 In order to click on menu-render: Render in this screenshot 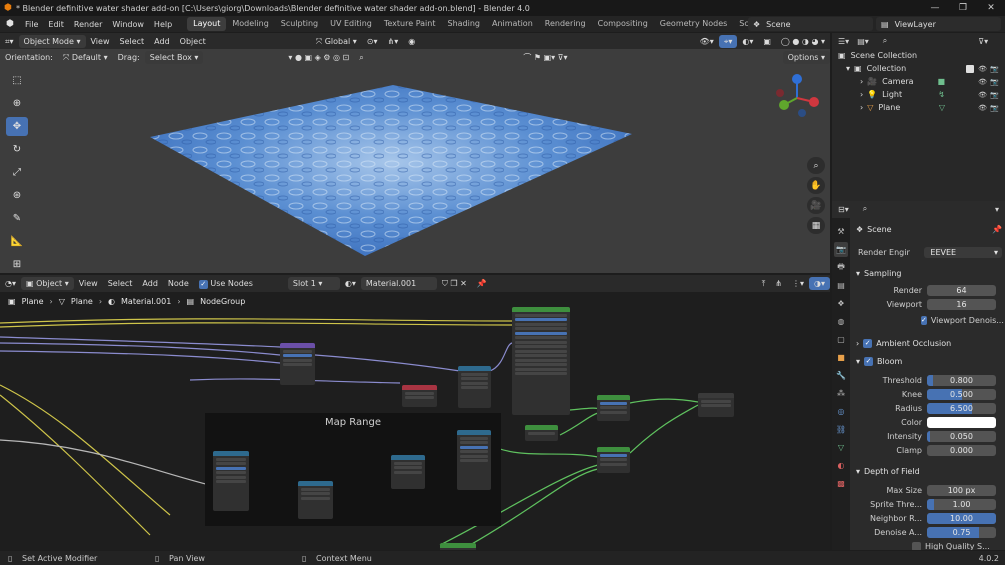, I will do `click(88, 24)`.